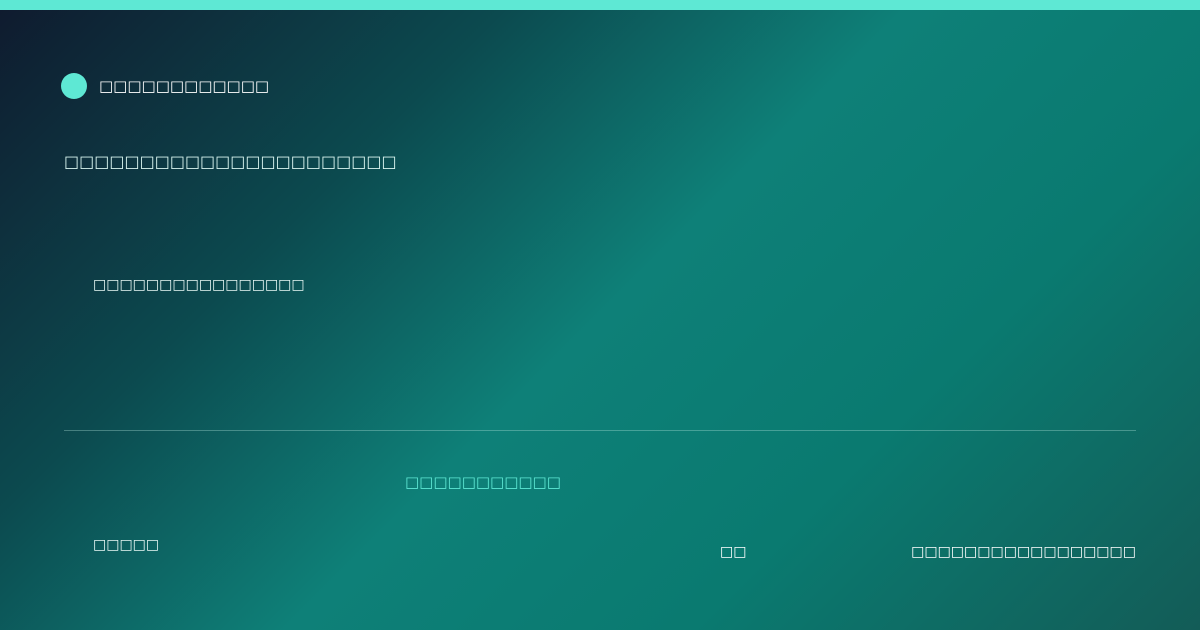 The height and width of the screenshot is (630, 1200). What do you see at coordinates (600, 5) in the screenshot?
I see `top-accent-bar` at bounding box center [600, 5].